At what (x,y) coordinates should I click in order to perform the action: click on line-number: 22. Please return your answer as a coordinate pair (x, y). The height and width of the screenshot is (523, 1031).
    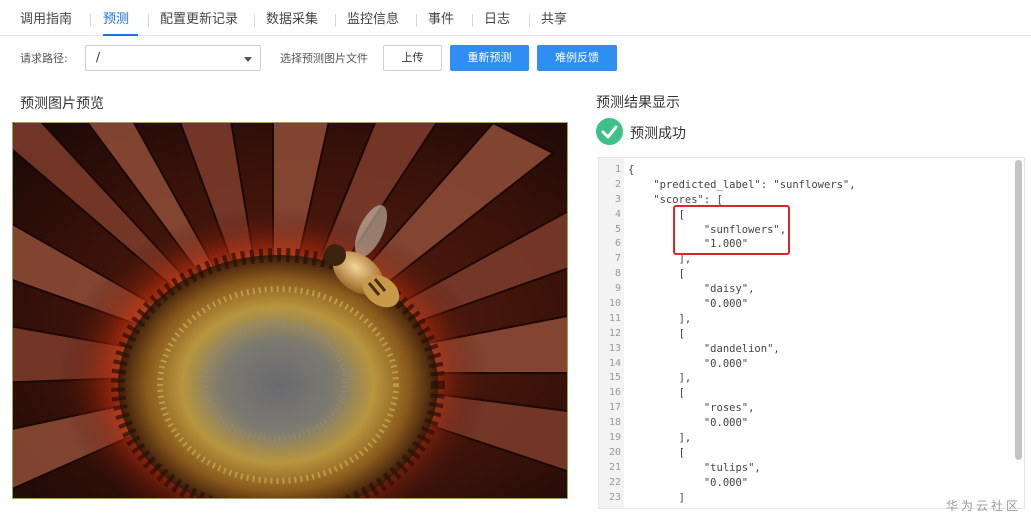
    Looking at the image, I should click on (614, 482).